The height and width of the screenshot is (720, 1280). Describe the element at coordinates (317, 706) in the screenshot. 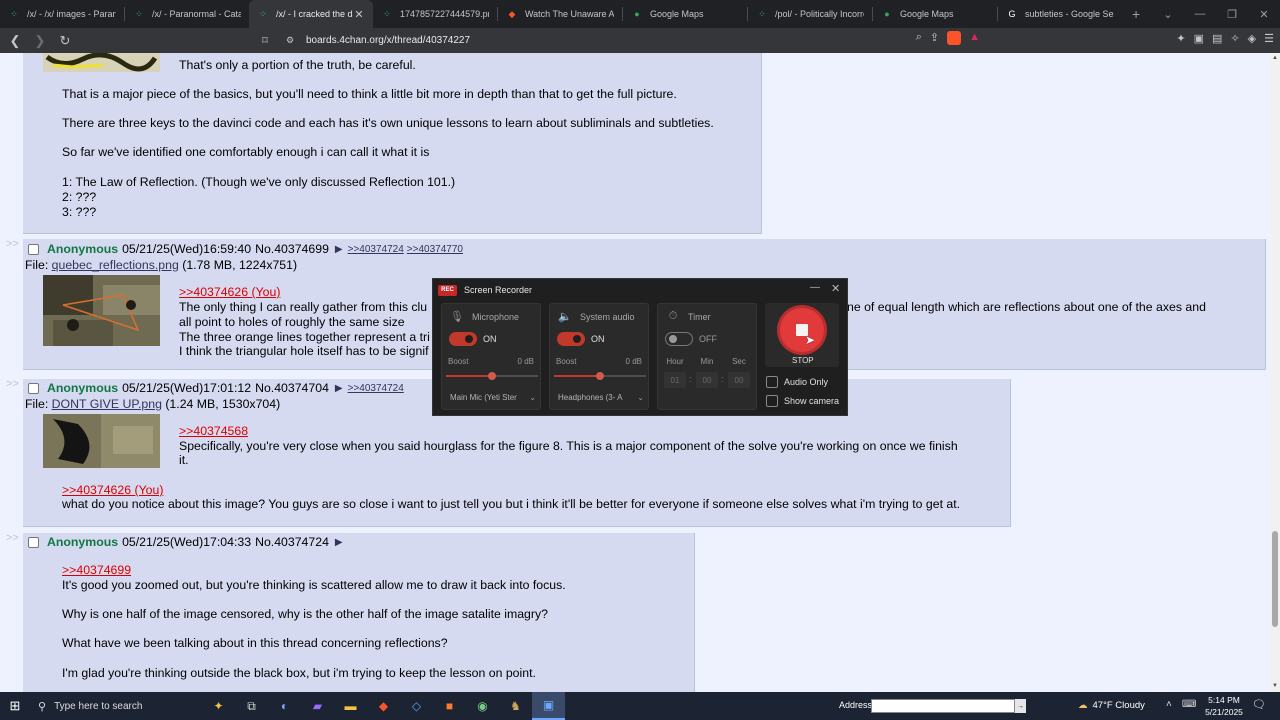

I see `app-icon: ▰` at that location.